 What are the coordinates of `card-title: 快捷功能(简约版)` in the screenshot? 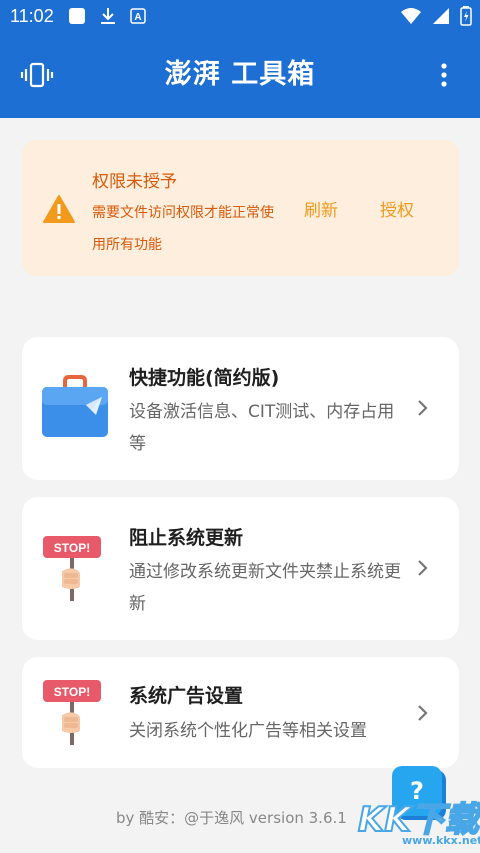 It's located at (204, 378).